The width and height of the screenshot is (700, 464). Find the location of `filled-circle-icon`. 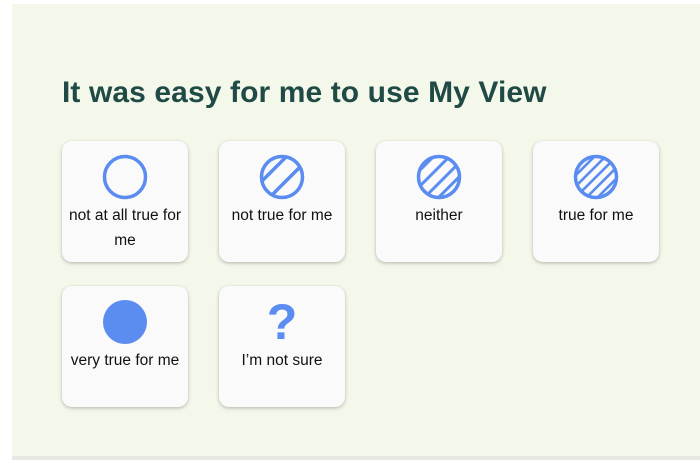

filled-circle-icon is located at coordinates (125, 322).